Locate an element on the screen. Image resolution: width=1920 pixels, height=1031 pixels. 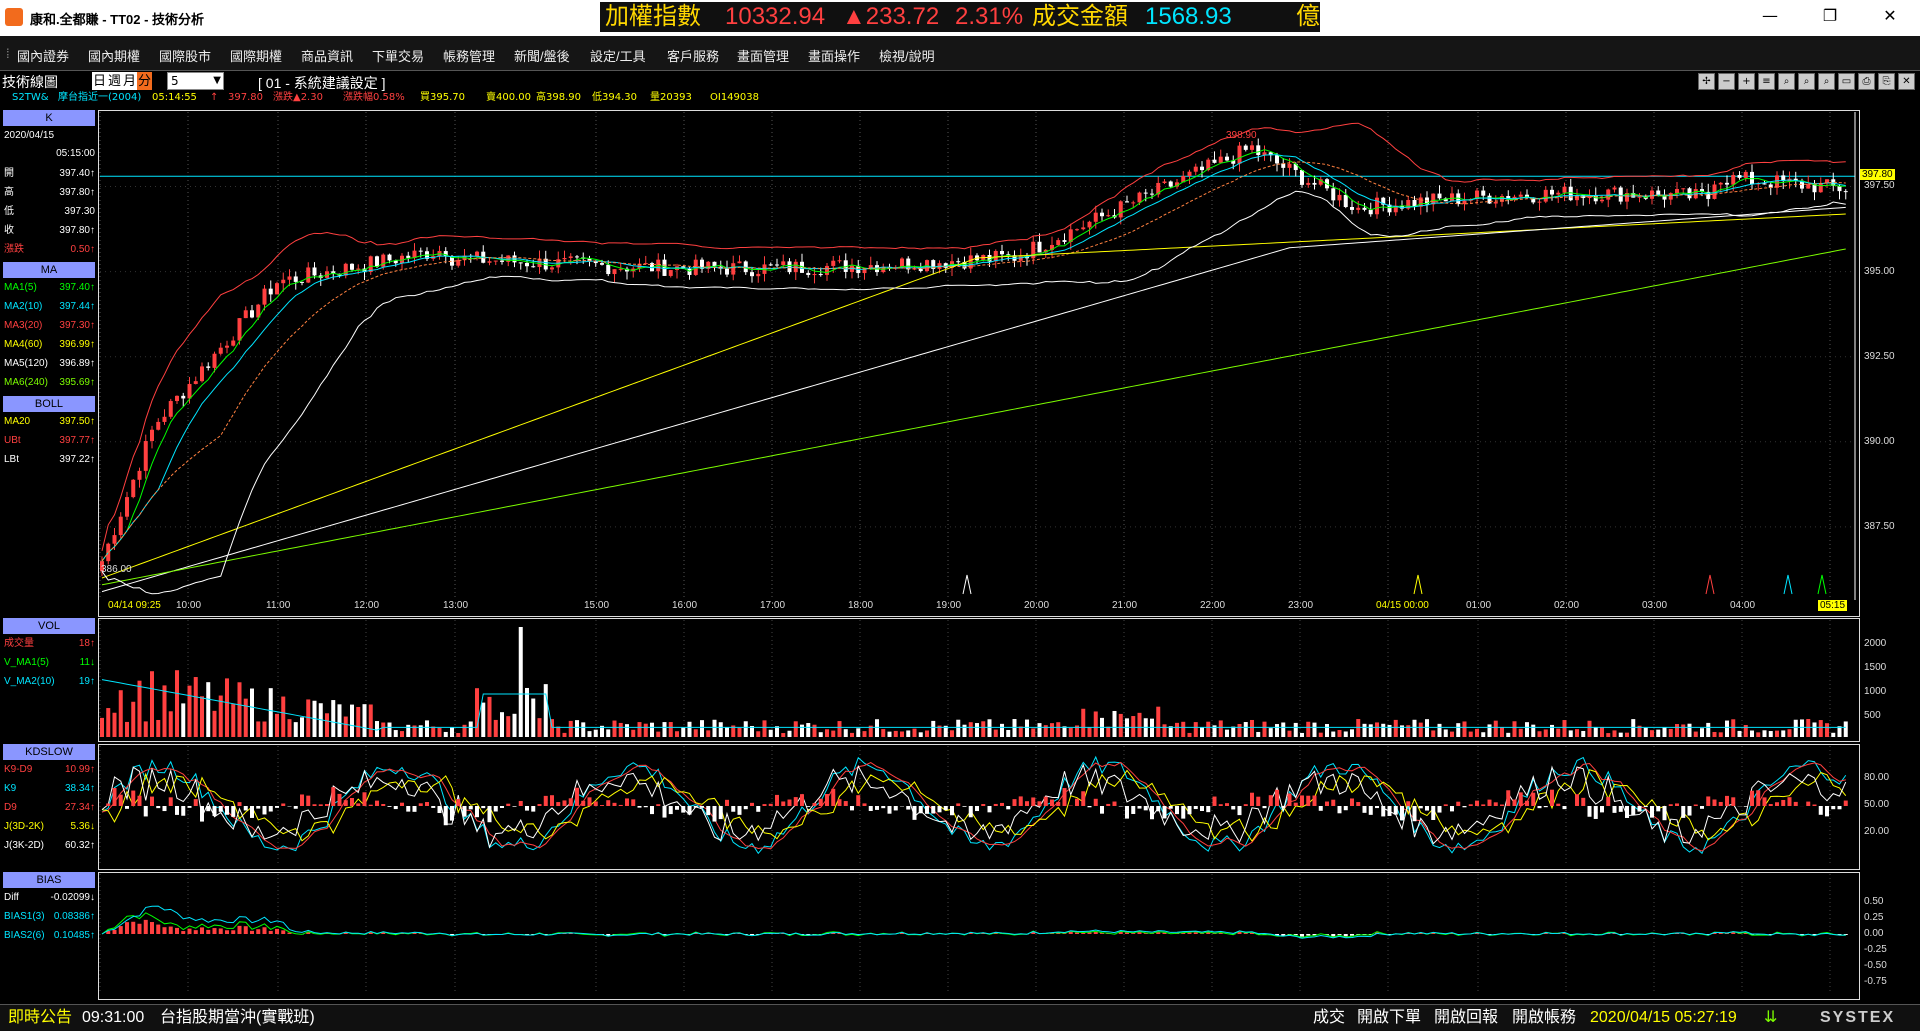
time-axis-label: 11:00 is located at coordinates (278, 605).